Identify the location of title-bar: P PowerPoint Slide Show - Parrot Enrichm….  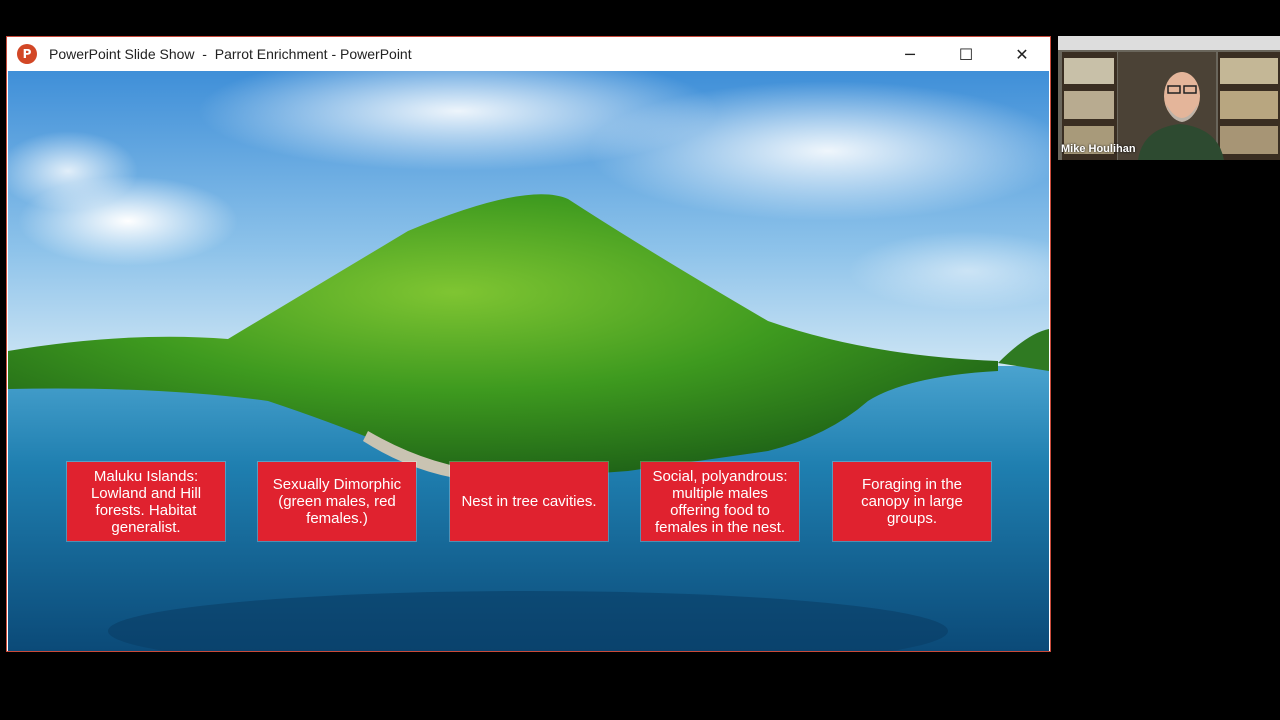
(528, 54).